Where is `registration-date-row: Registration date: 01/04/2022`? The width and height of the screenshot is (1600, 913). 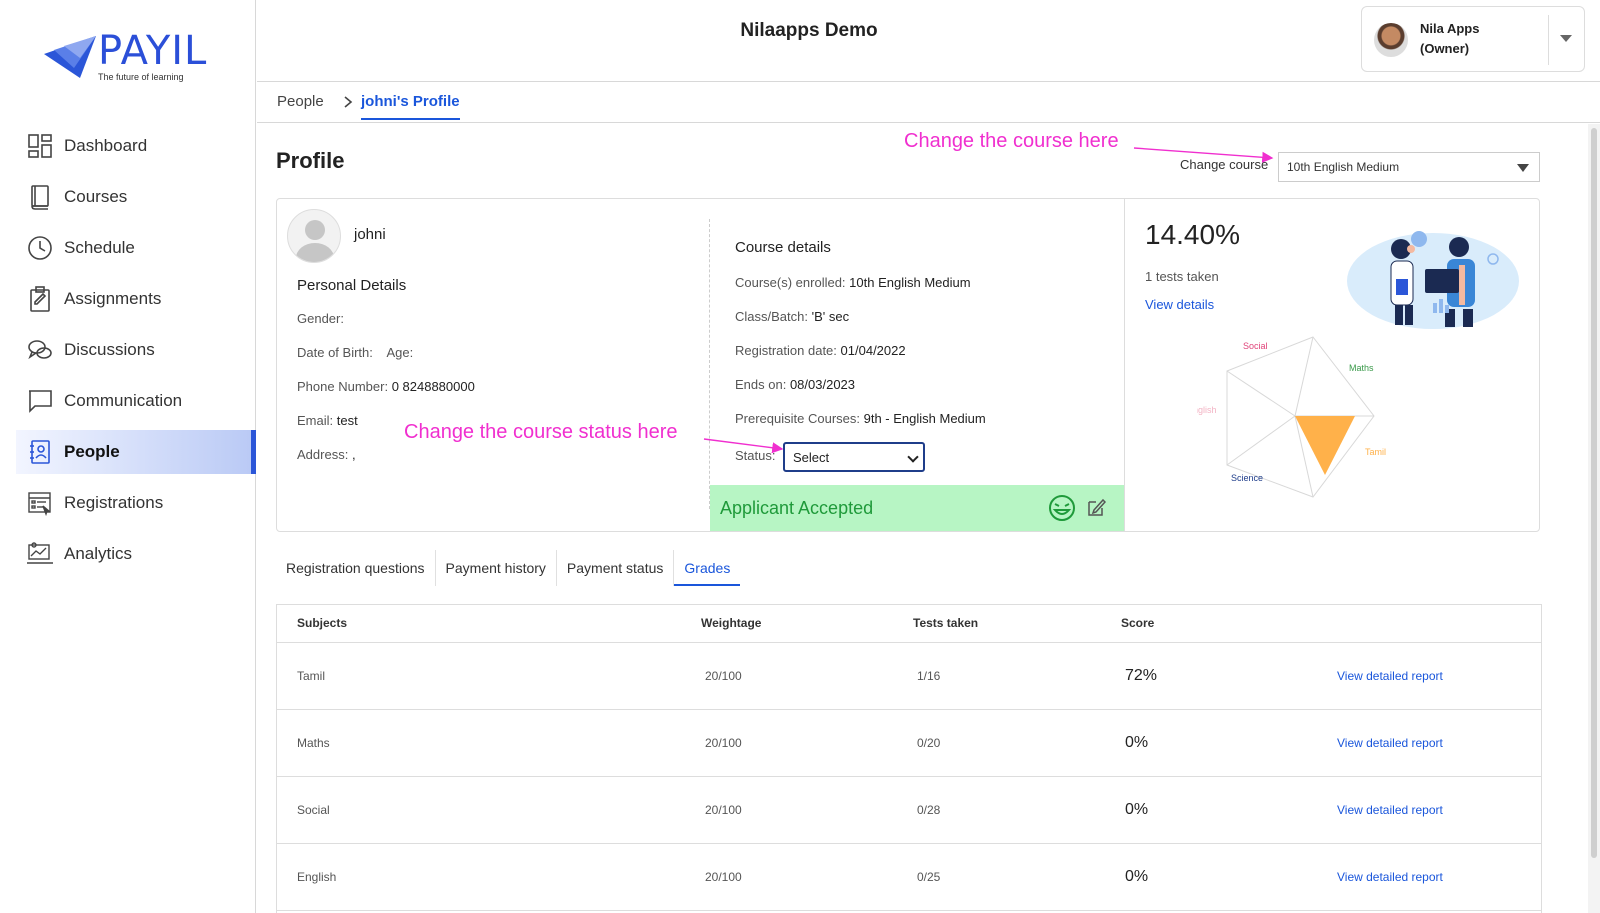
registration-date-row: Registration date: 01/04/2022 is located at coordinates (820, 350).